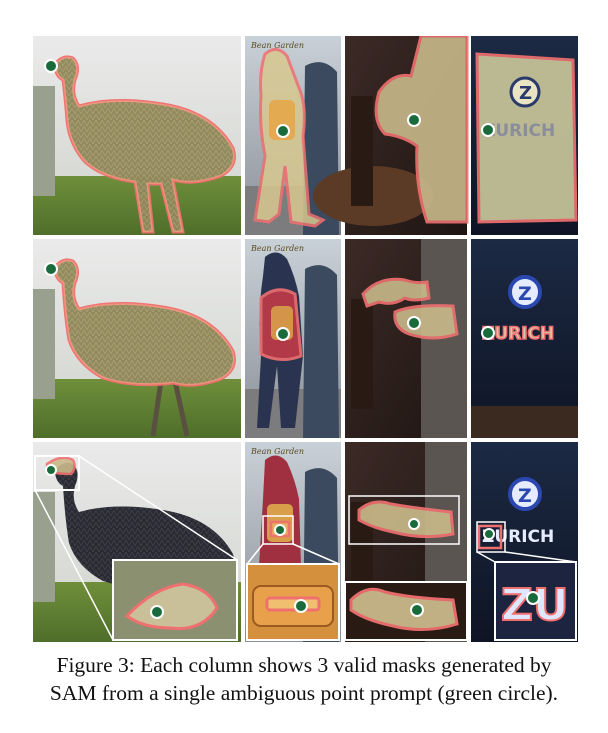  I want to click on panel-zurich-row3: Z ZURICH ZU, so click(524, 542).